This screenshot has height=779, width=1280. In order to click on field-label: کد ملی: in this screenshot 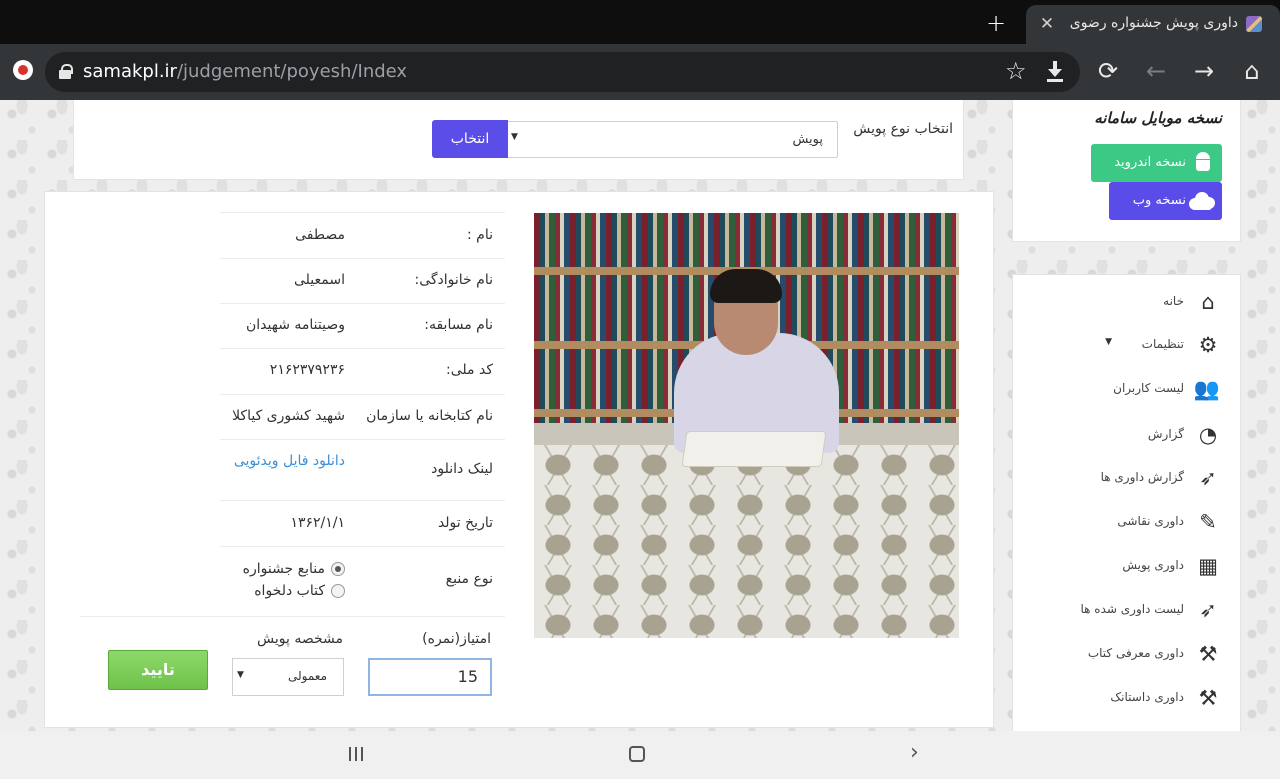, I will do `click(469, 370)`.